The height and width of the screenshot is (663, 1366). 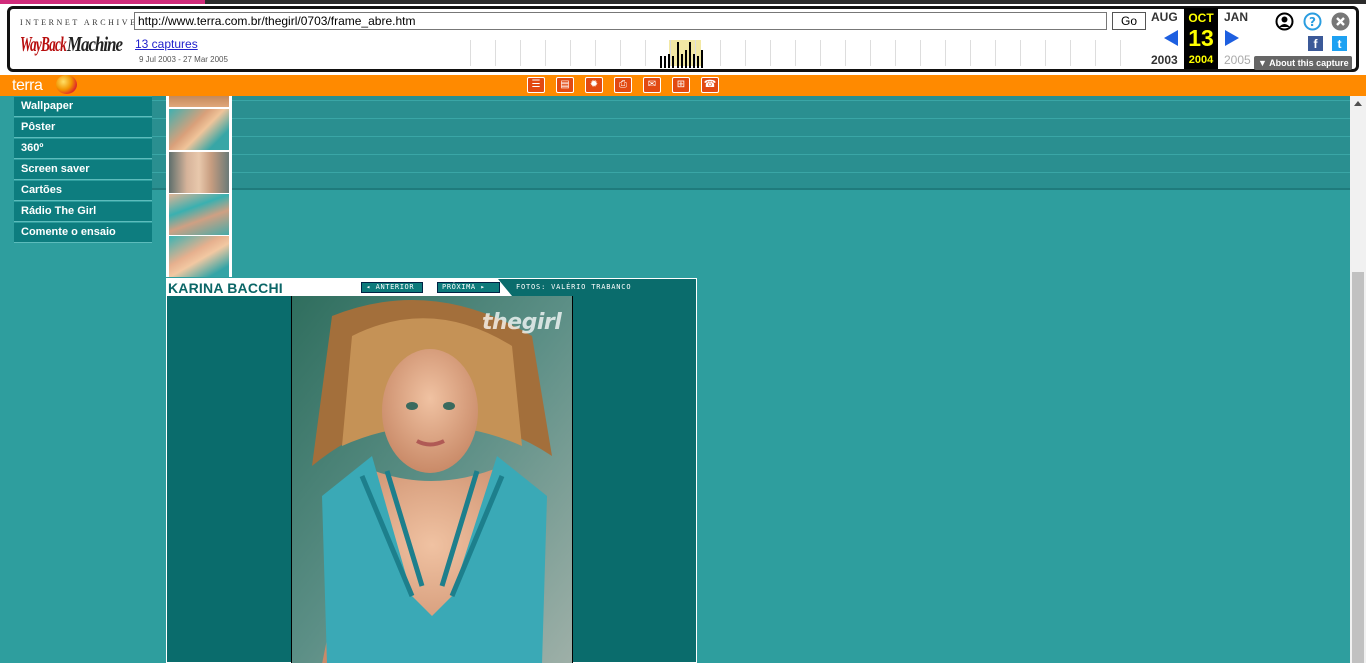 What do you see at coordinates (480, 287) in the screenshot?
I see `arrow-right-icon: ▸` at bounding box center [480, 287].